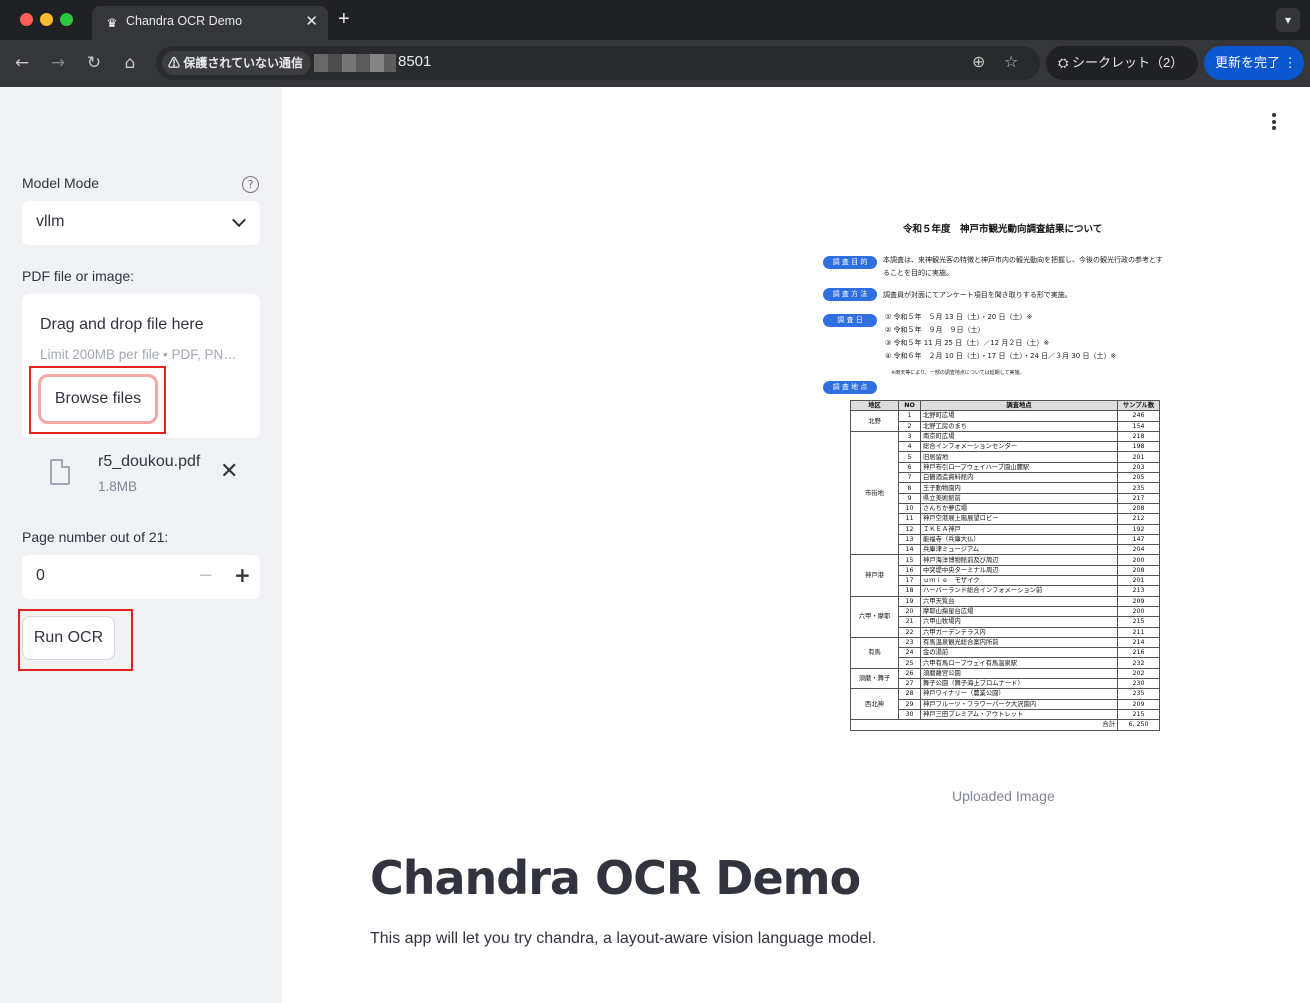 The image size is (1310, 1003). I want to click on doc-cell-place: 六甲天覧台, so click(1019, 601).